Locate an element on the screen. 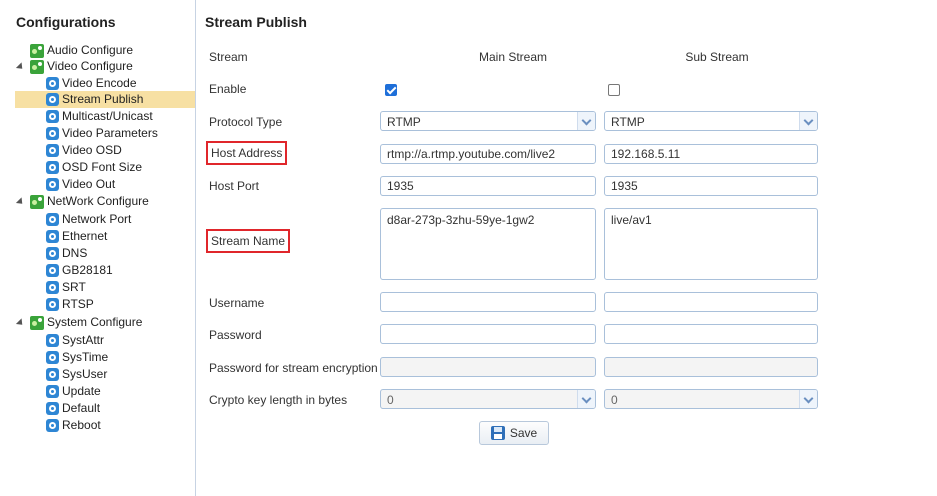  sidebar-item-systime: SysTime is located at coordinates (77, 357).